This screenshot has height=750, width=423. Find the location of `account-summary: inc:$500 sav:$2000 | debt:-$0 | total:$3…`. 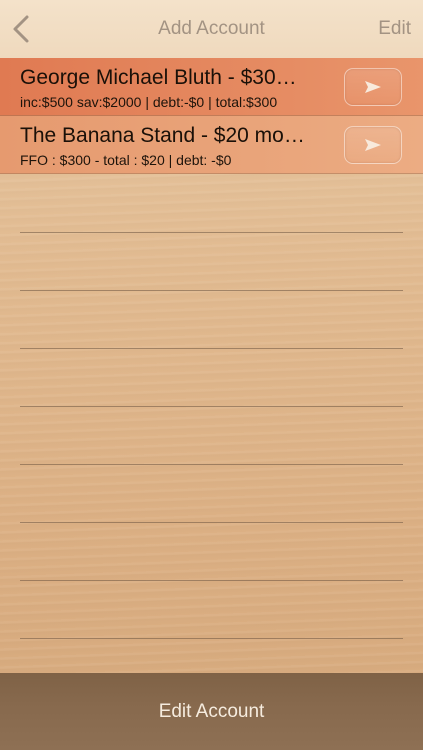

account-summary: inc:$500 sav:$2000 | debt:-$0 | total:$3… is located at coordinates (149, 102).